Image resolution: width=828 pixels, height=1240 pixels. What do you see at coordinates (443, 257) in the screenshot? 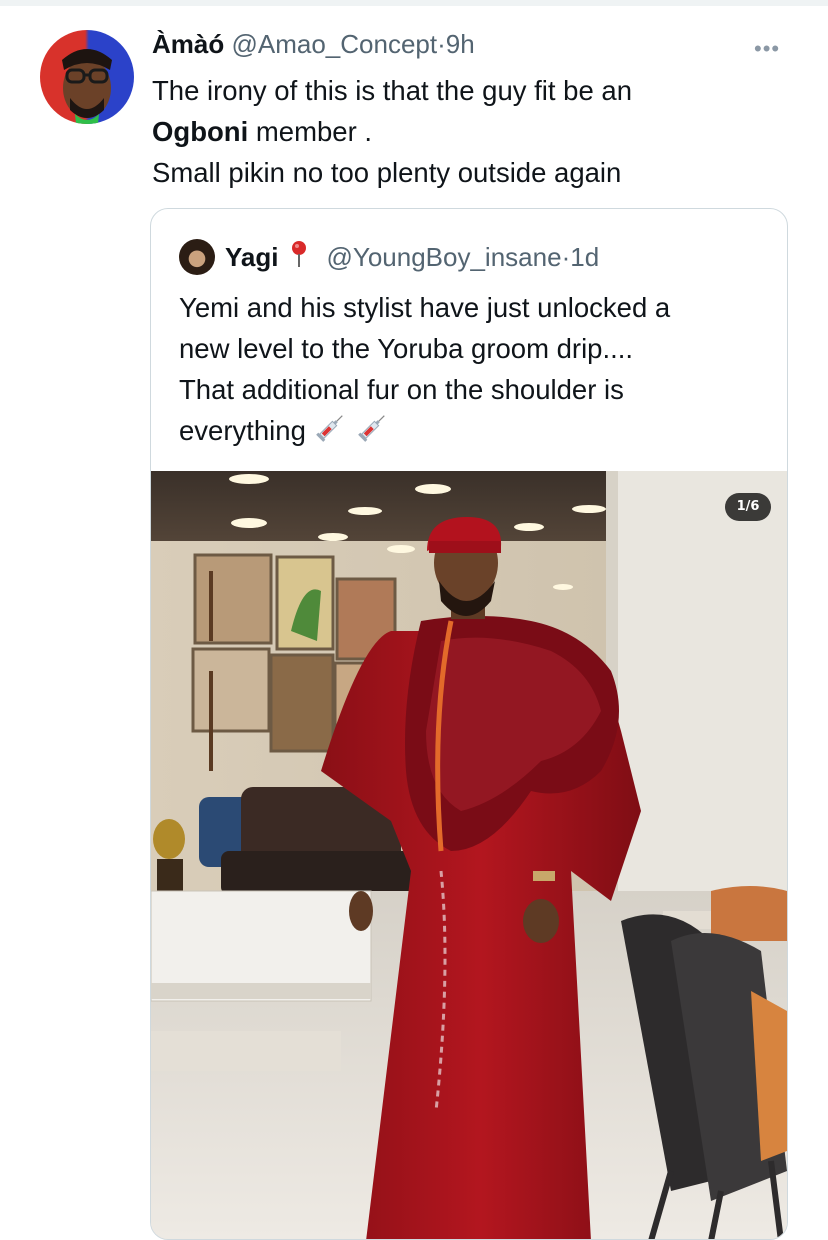
I see `quoted-author-handle: @YoungBoy_insane` at bounding box center [443, 257].